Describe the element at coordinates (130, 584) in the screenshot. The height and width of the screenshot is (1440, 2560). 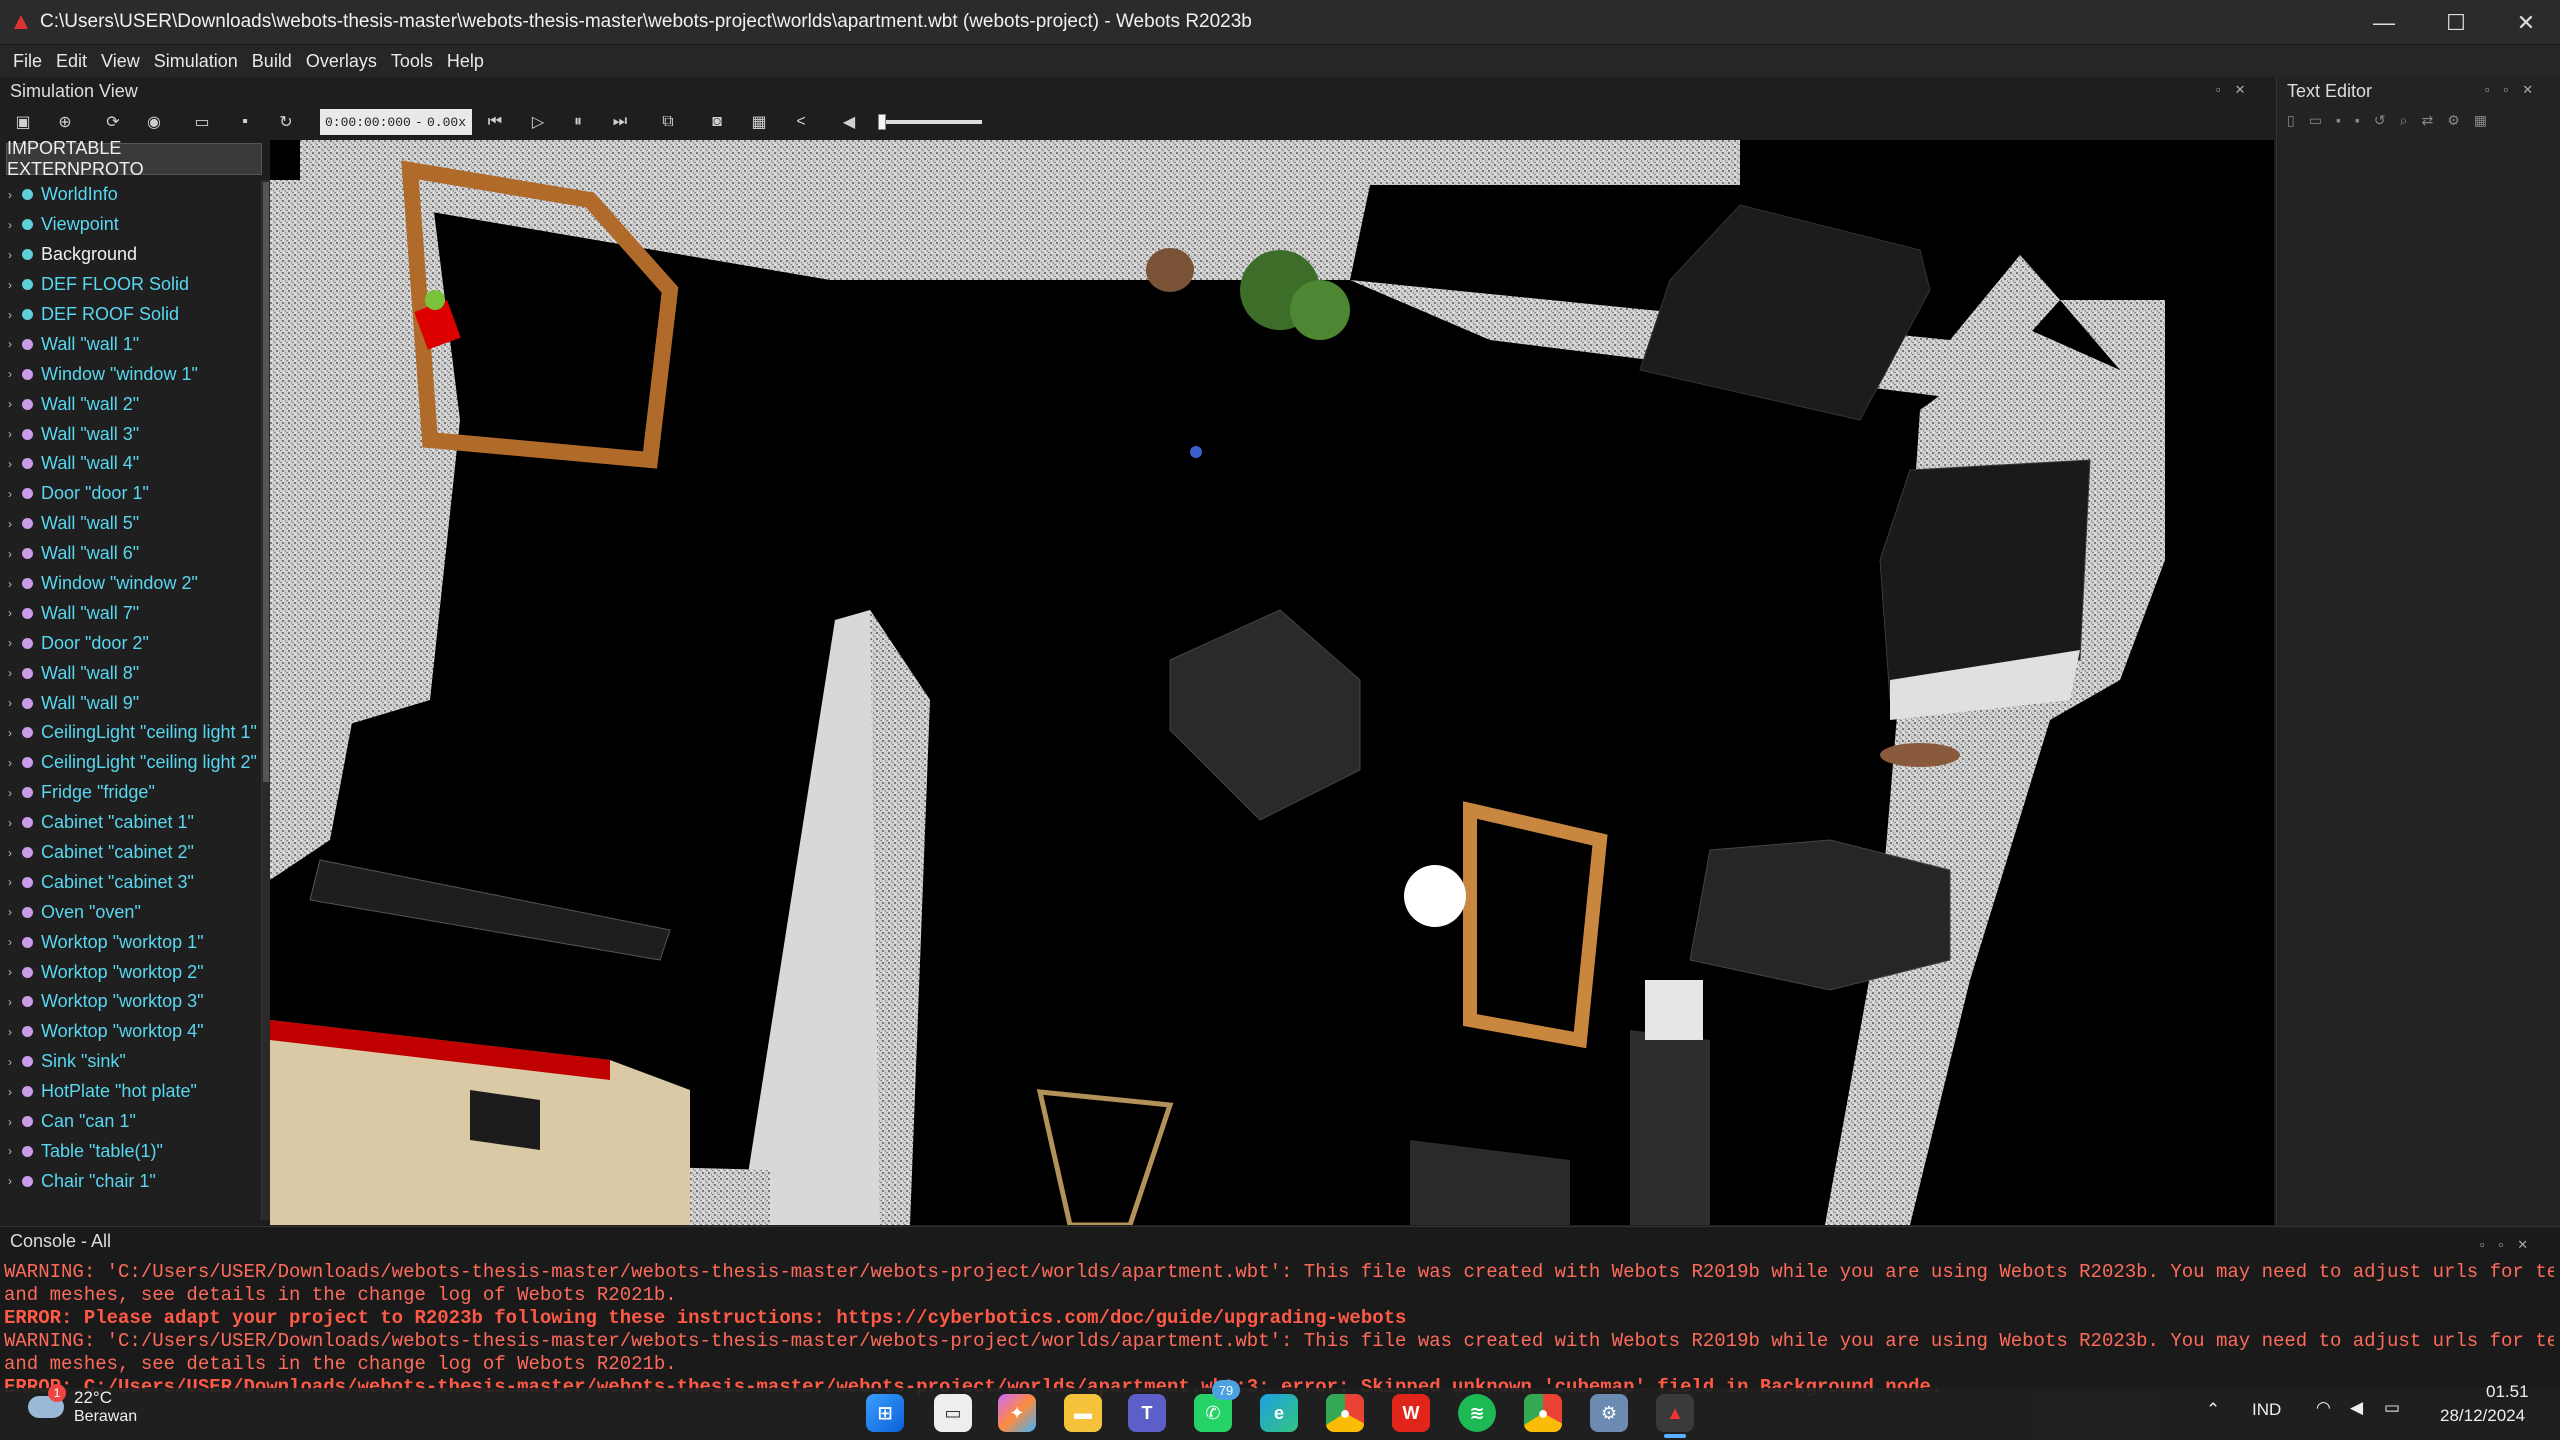
I see `scene-tree-item: › Window "window 2"` at that location.